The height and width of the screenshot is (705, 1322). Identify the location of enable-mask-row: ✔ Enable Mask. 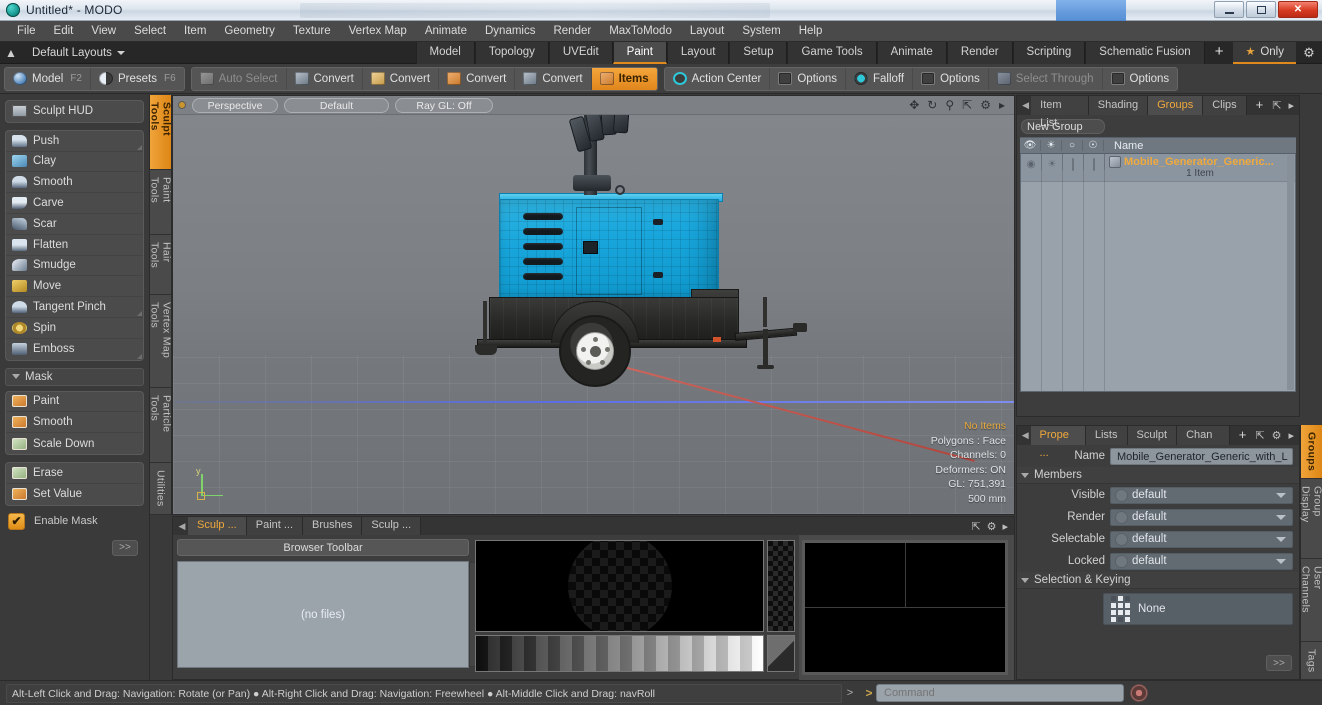
(74, 521).